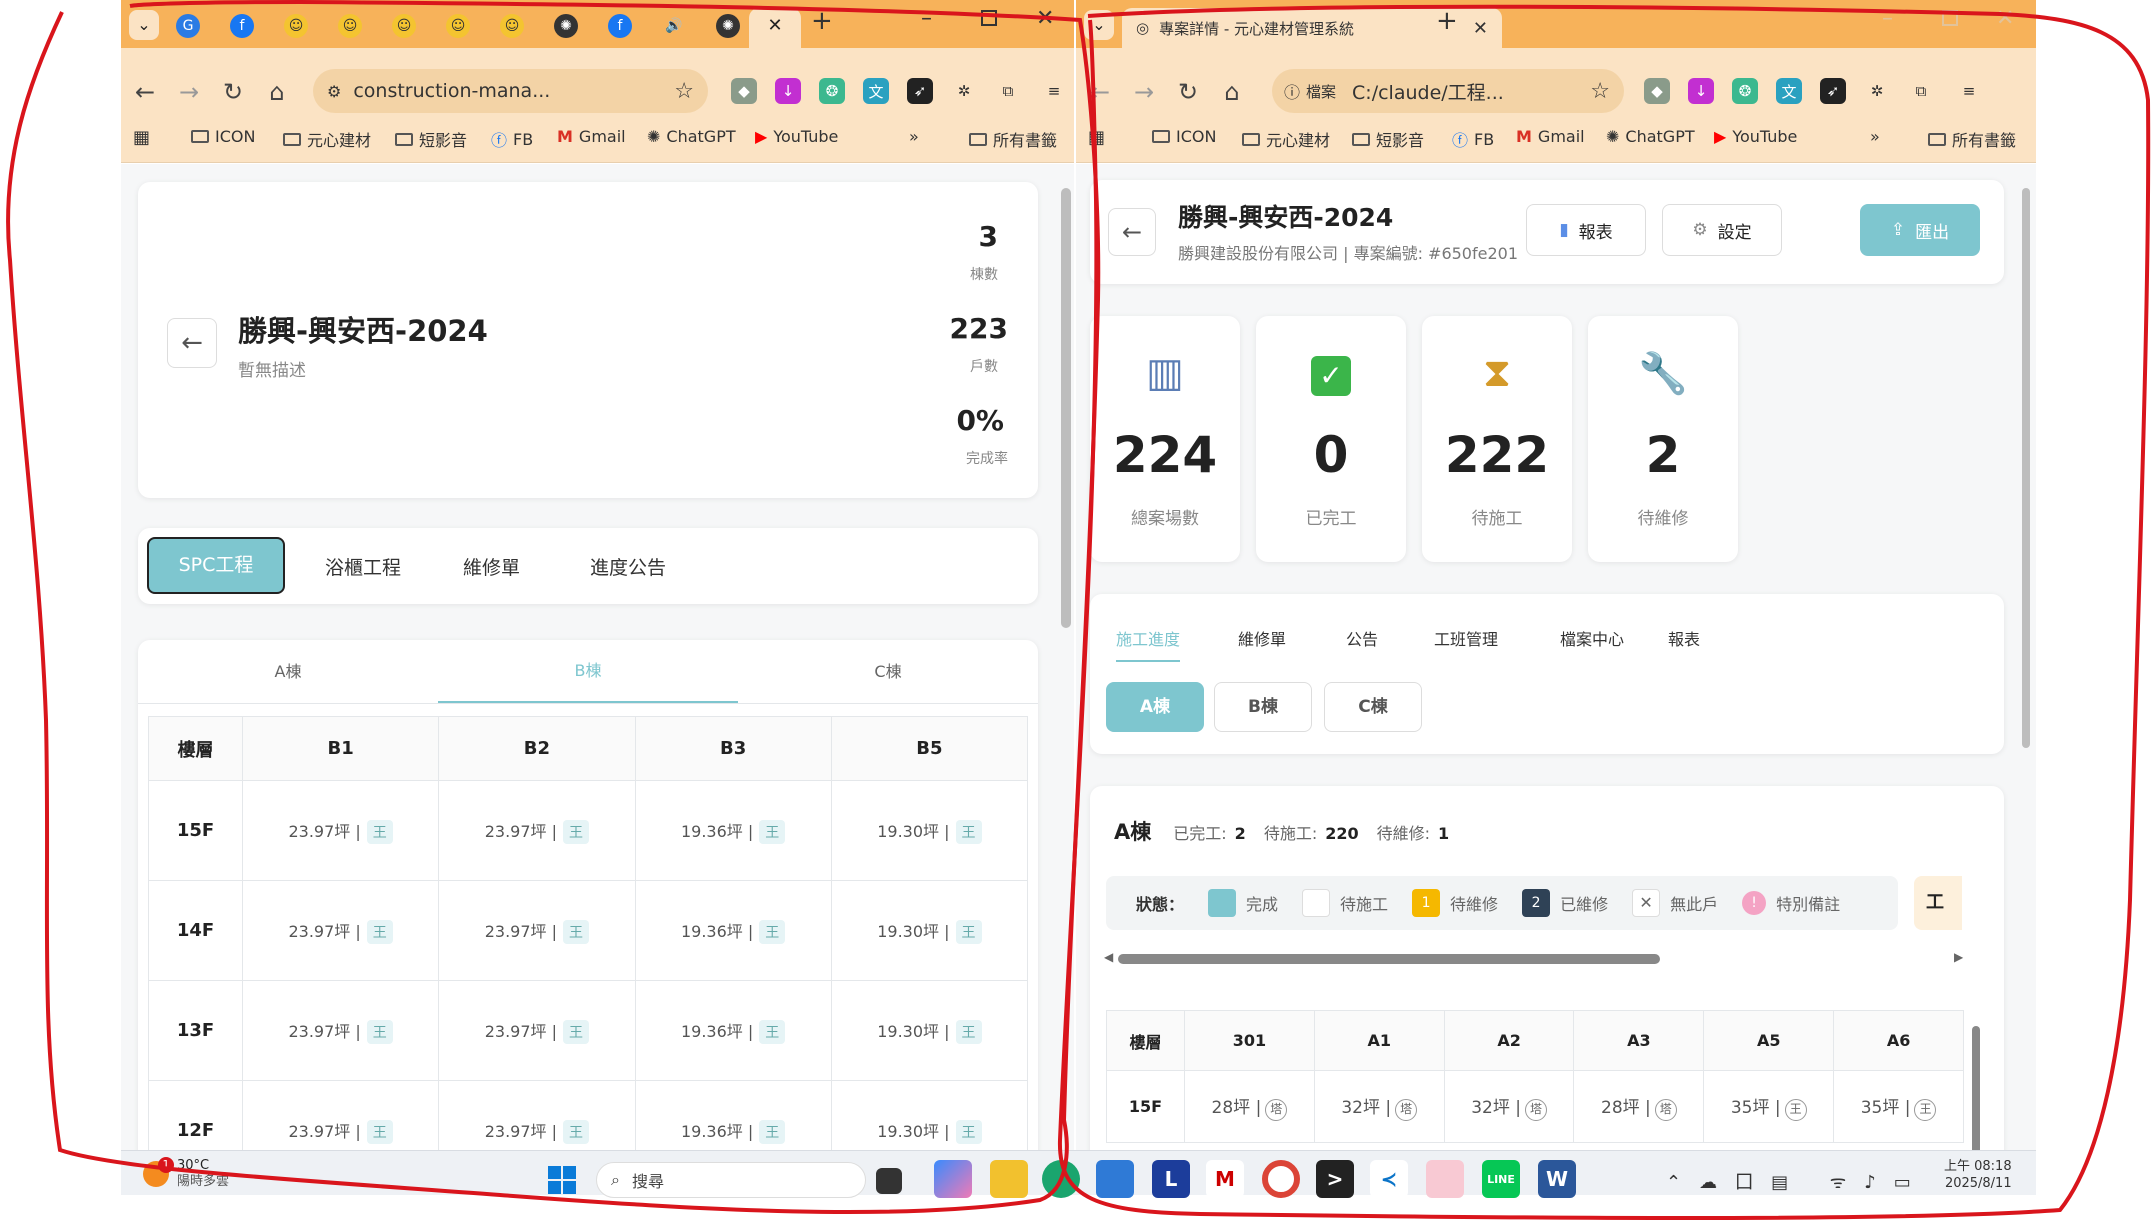 This screenshot has height=1231, width=2156. I want to click on tab-announcement: 進度公告, so click(628, 566).